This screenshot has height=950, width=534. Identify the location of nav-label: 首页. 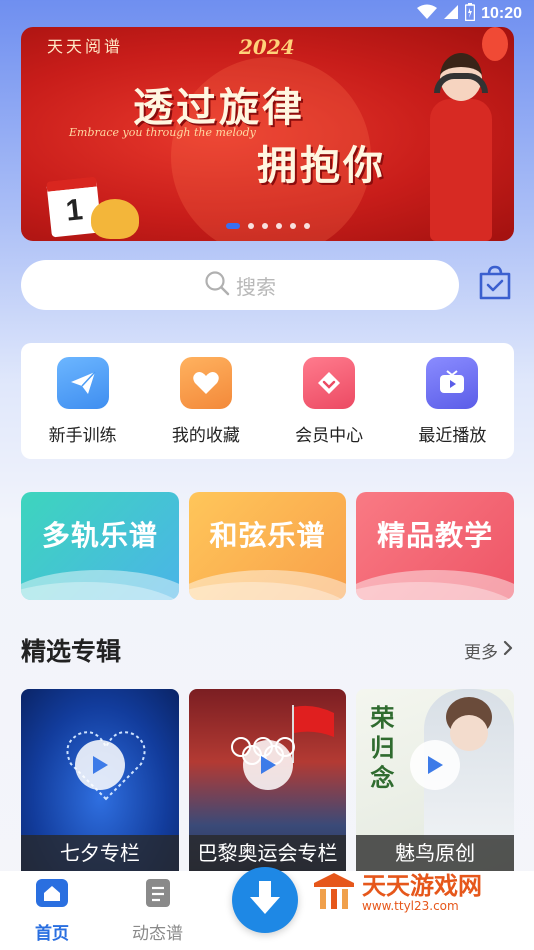
(52, 934).